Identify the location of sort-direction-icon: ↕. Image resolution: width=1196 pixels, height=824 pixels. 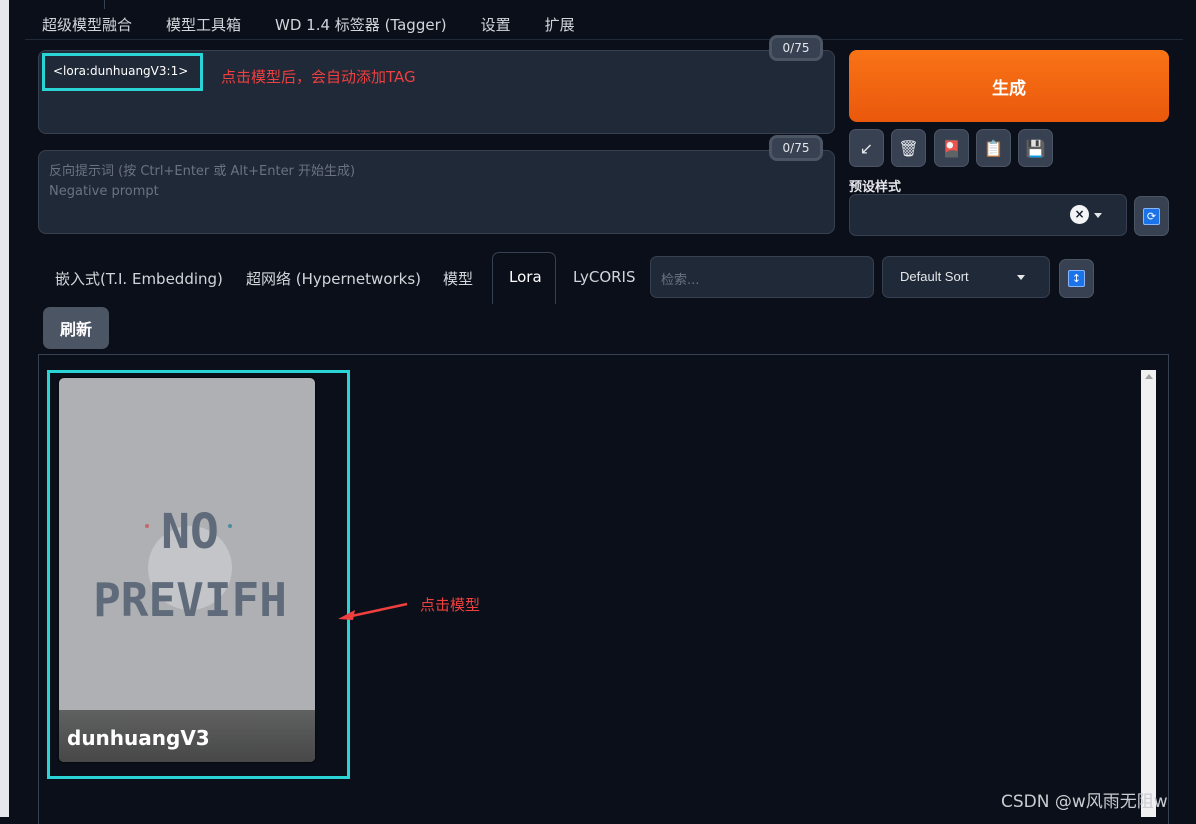
(1076, 278).